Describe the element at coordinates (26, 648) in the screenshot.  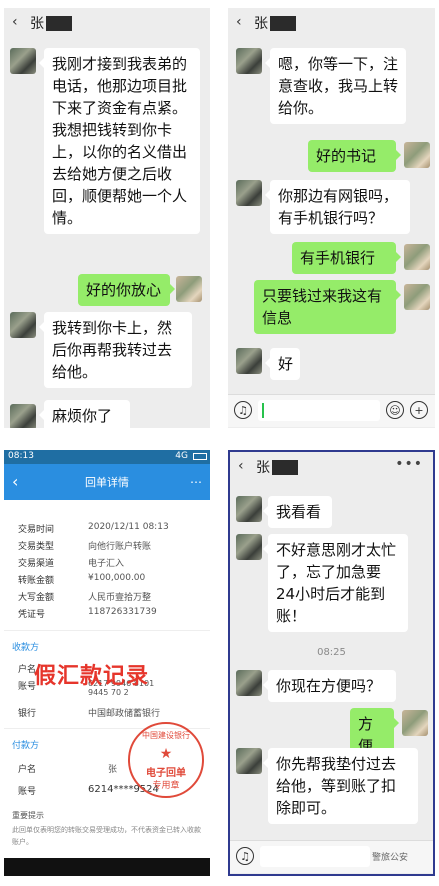
I see `payee-section-title: 收款方` at that location.